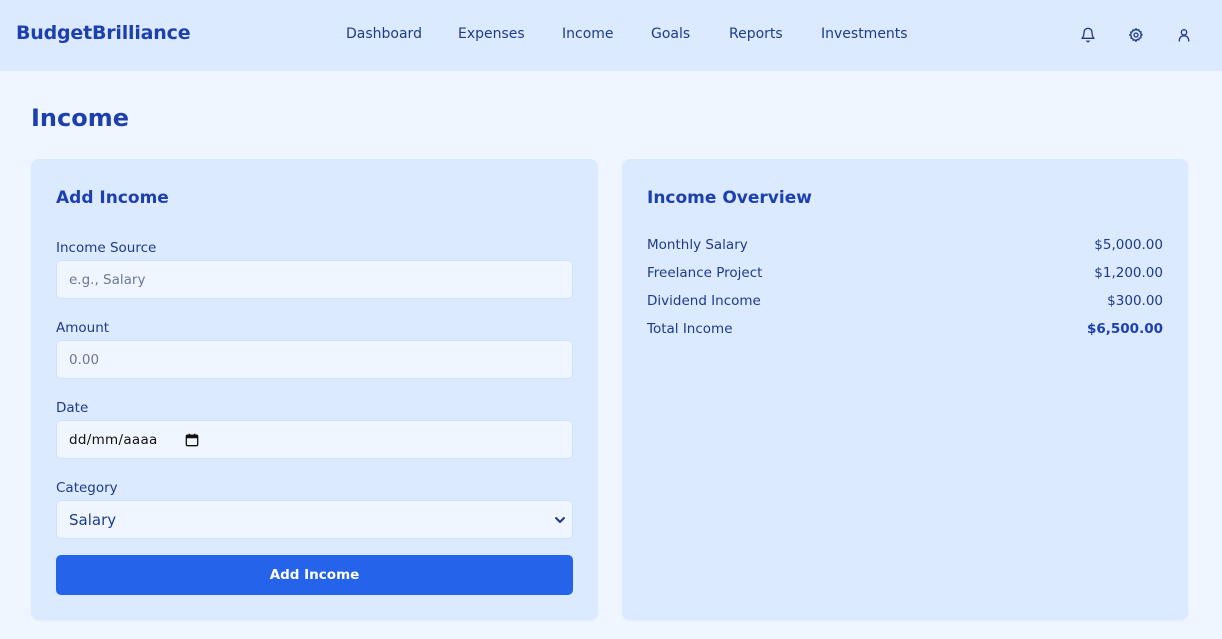 The height and width of the screenshot is (639, 1222). What do you see at coordinates (72, 408) in the screenshot?
I see `date-label: Date` at bounding box center [72, 408].